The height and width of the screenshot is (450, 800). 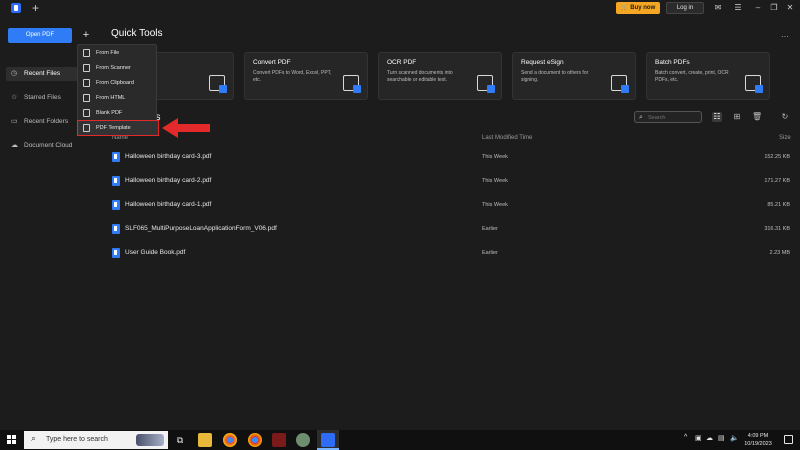 What do you see at coordinates (180, 440) in the screenshot?
I see `task-view-icon: ⧉` at bounding box center [180, 440].